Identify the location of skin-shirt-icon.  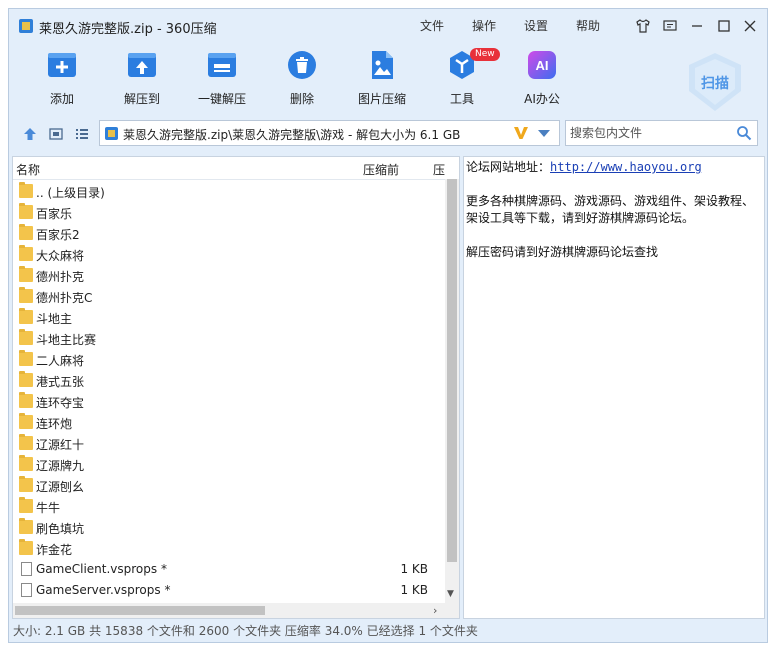
(643, 26).